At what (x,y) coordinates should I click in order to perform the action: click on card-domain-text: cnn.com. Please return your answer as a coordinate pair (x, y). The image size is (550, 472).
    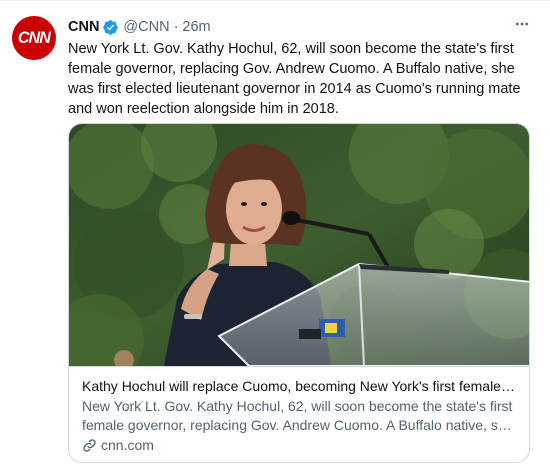
    Looking at the image, I should click on (127, 445).